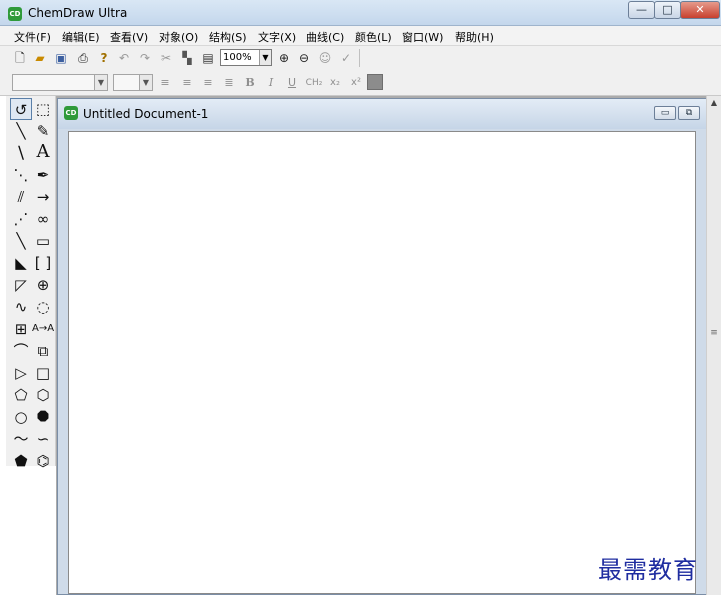  Describe the element at coordinates (21, 263) in the screenshot. I see `wedge-bond-icon: ◣` at that location.